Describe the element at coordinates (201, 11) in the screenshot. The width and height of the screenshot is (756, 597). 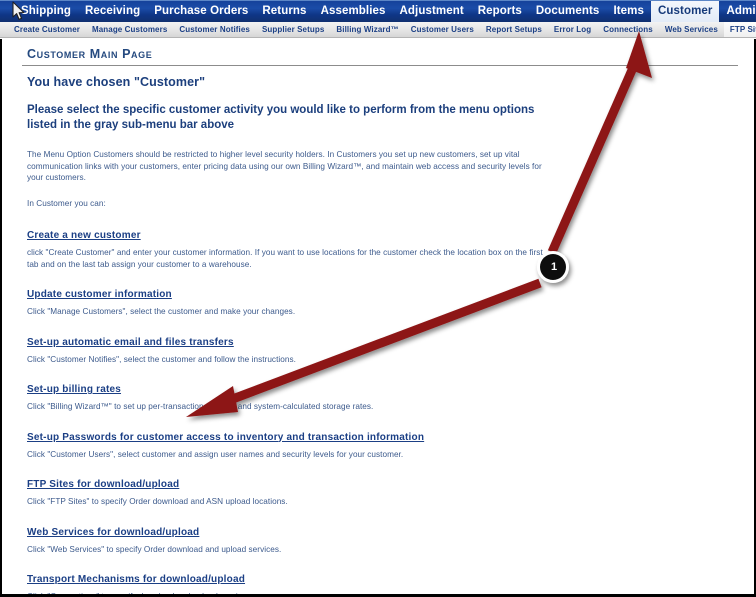
I see `main-menu-item-purchase-orders: Purchase Orders` at that location.